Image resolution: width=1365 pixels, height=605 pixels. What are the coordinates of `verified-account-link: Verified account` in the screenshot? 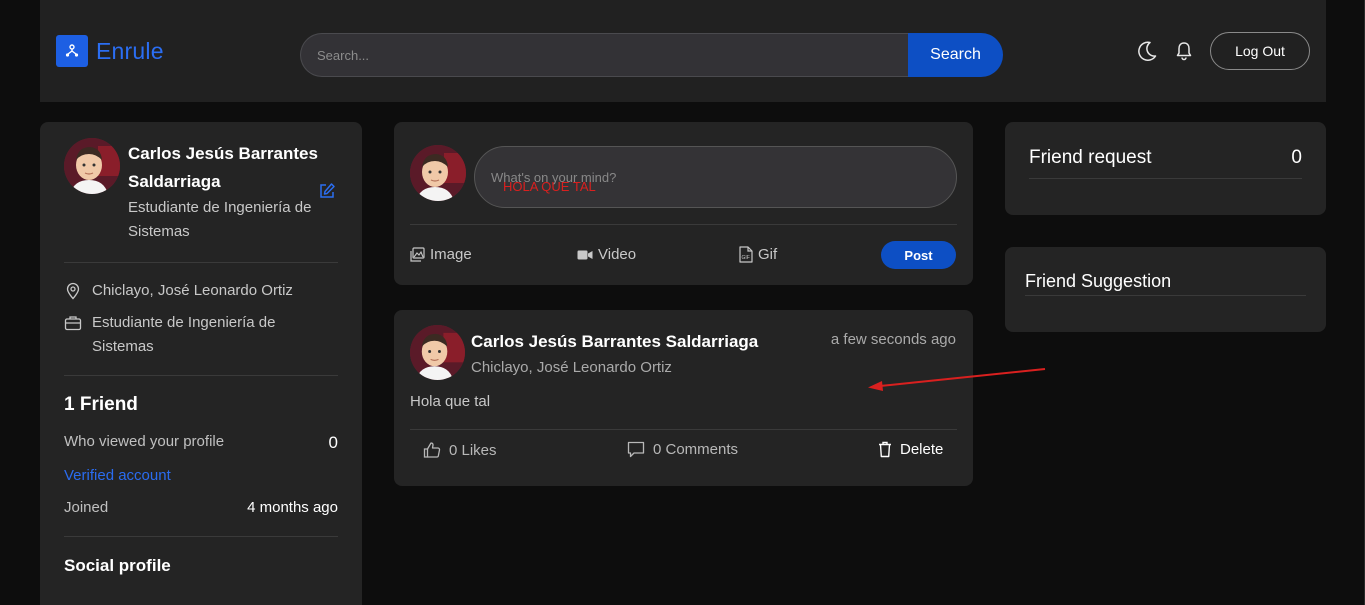 It's located at (117, 475).